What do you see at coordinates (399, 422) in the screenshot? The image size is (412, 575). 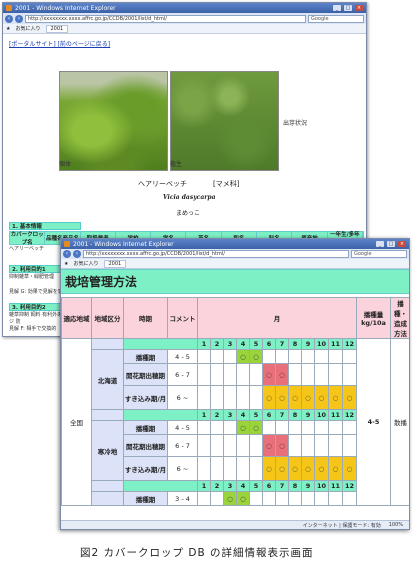 I see `method-value: 散播` at bounding box center [399, 422].